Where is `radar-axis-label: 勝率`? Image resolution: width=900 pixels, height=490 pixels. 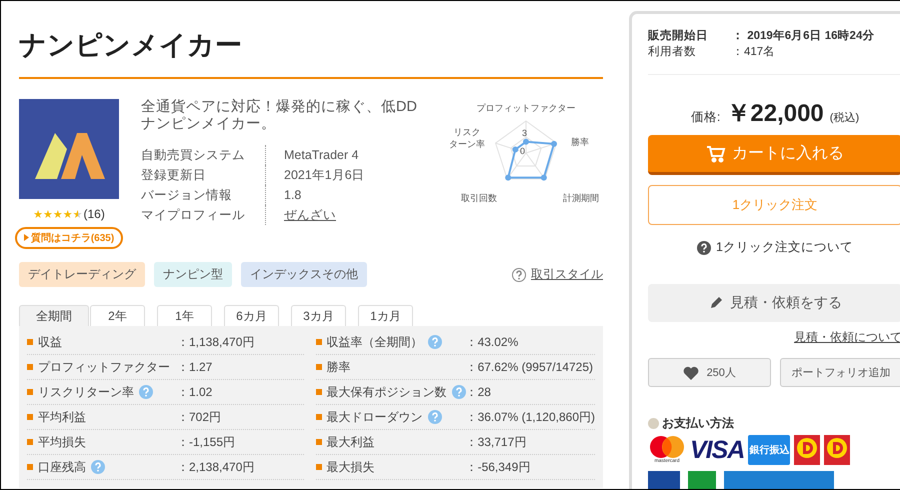
radar-axis-label: 勝率 is located at coordinates (580, 142).